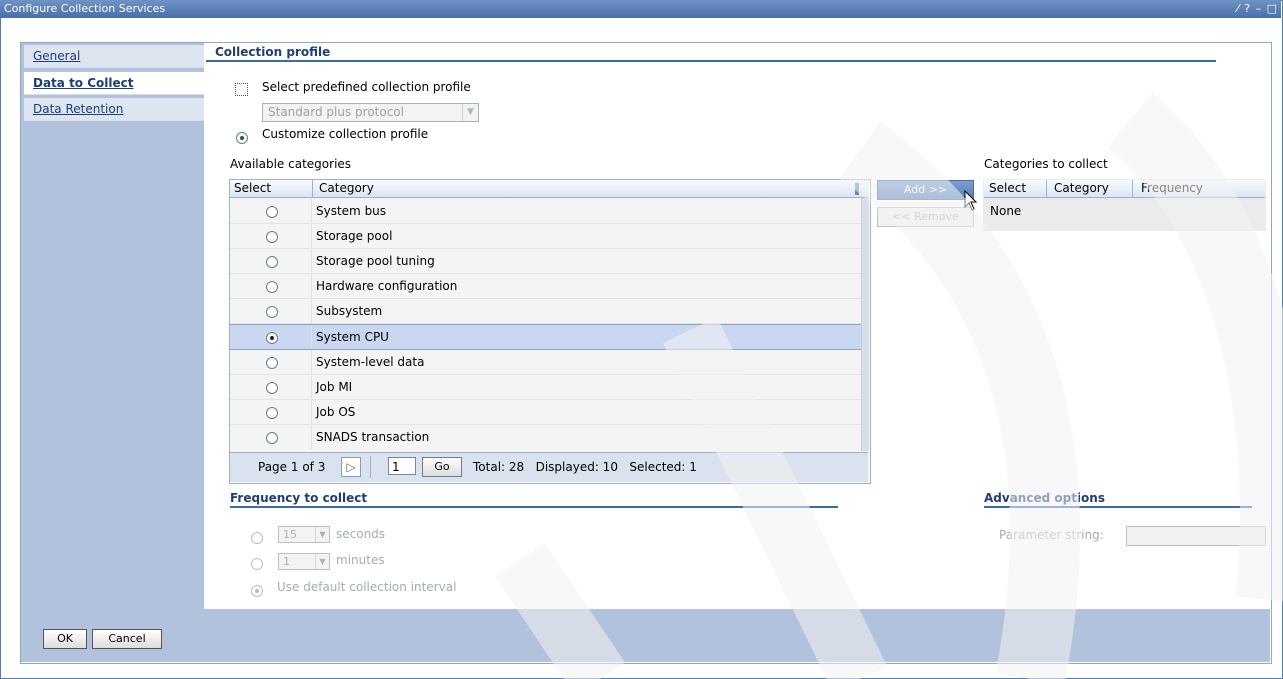 Image resolution: width=1283 pixels, height=679 pixels. I want to click on seconds-label: seconds, so click(361, 534).